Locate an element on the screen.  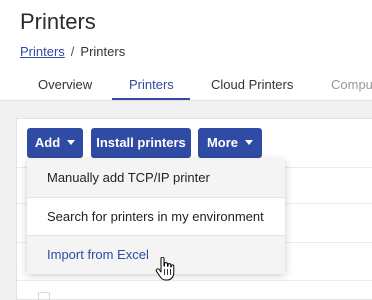
hand-cursor-icon is located at coordinates (165, 269).